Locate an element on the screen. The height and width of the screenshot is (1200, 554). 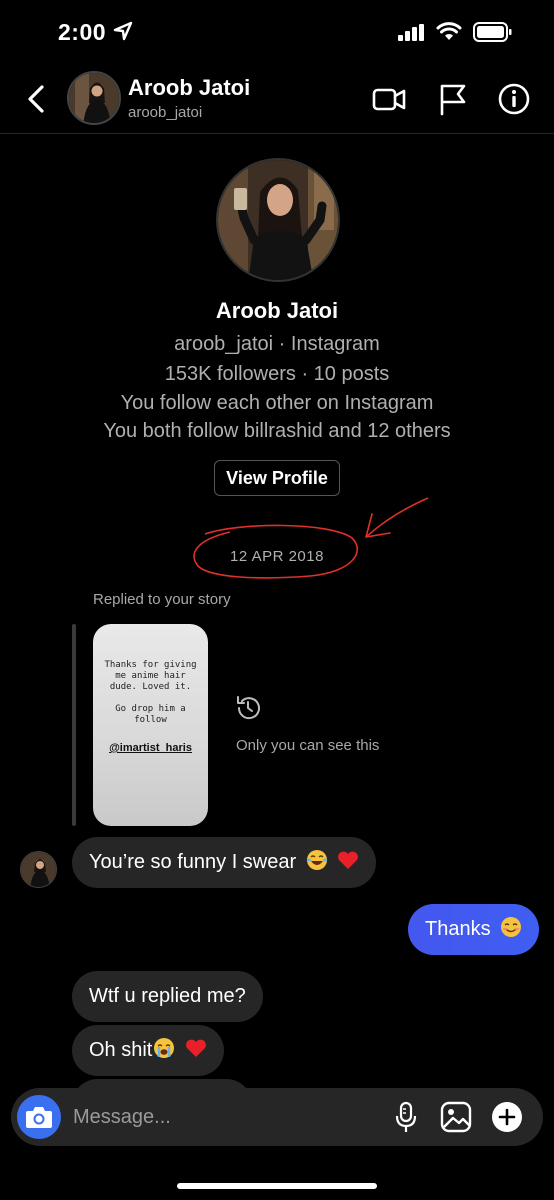
view-profile-button: View Profile is located at coordinates (277, 478).